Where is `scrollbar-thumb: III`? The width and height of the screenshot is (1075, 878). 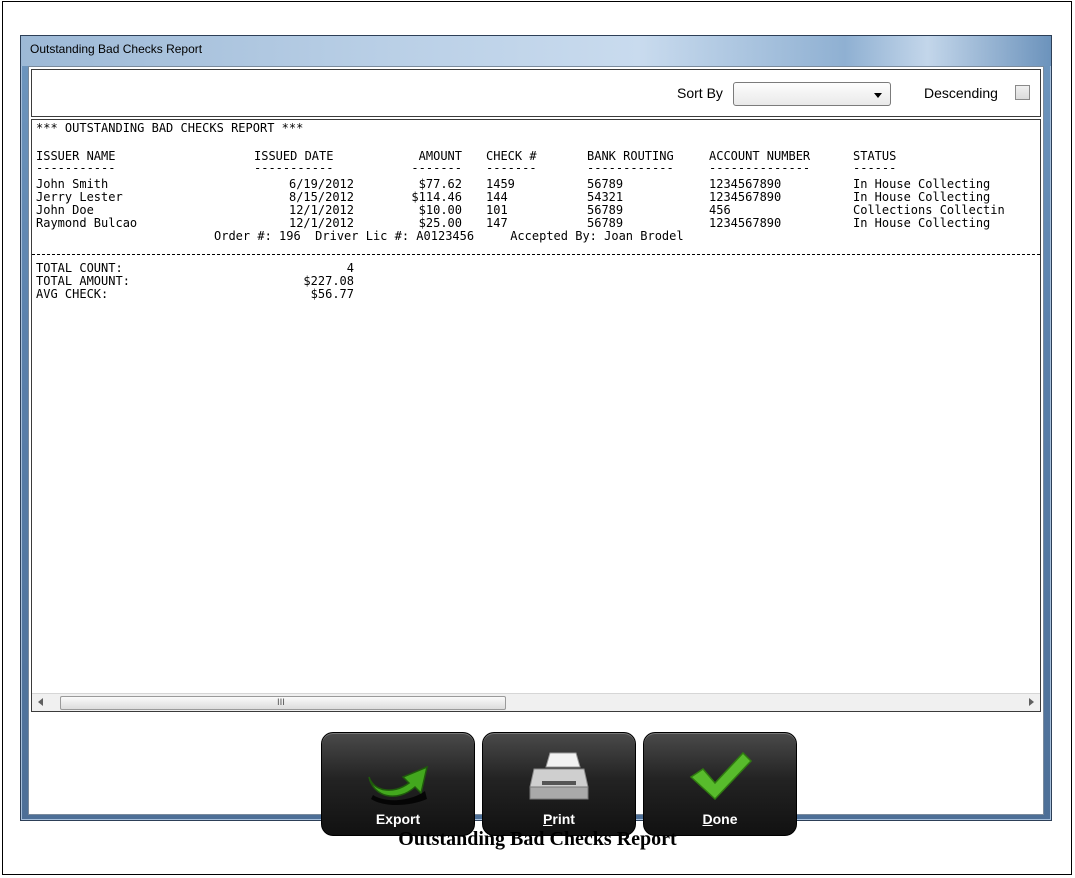
scrollbar-thumb: III is located at coordinates (283, 703).